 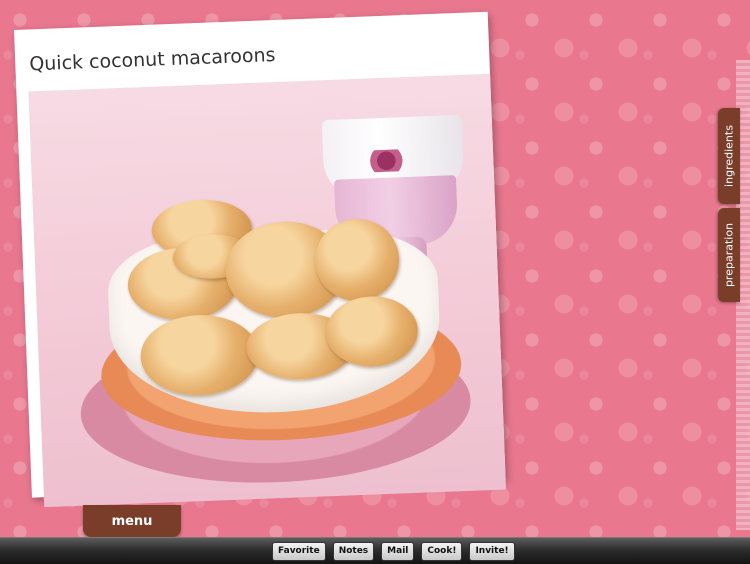 What do you see at coordinates (152, 59) in the screenshot?
I see `recipe-title: Quick coconut macaroons` at bounding box center [152, 59].